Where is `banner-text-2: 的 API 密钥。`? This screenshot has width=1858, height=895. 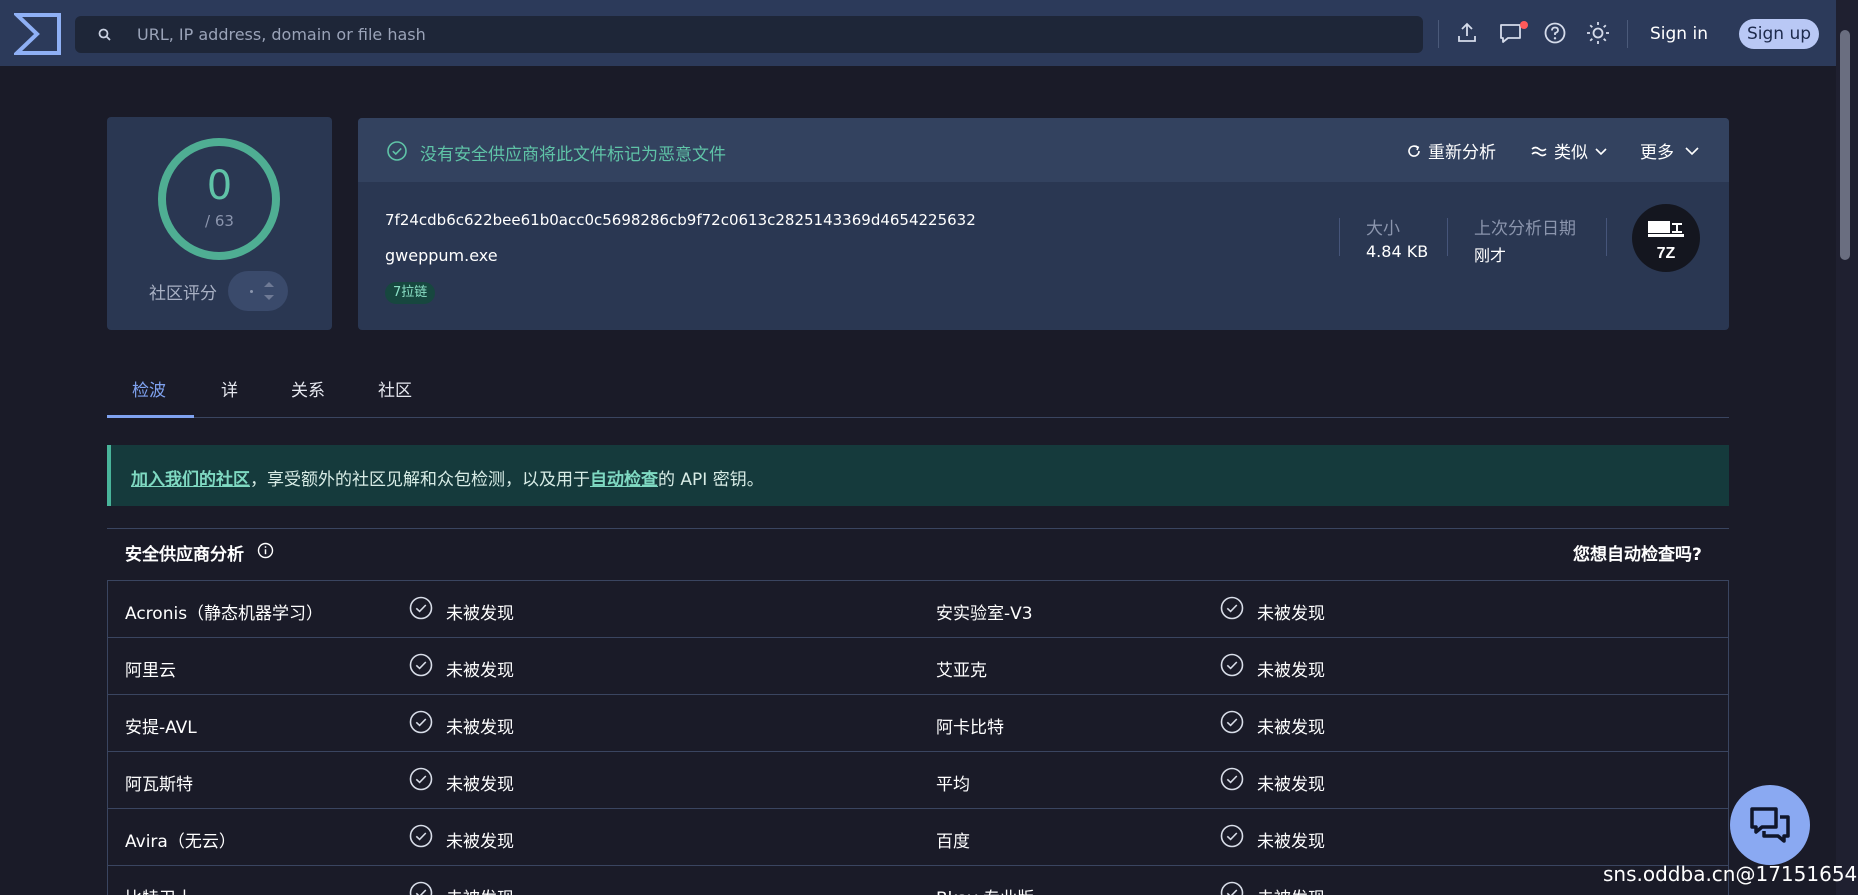
banner-text-2: 的 API 密钥。 is located at coordinates (711, 480).